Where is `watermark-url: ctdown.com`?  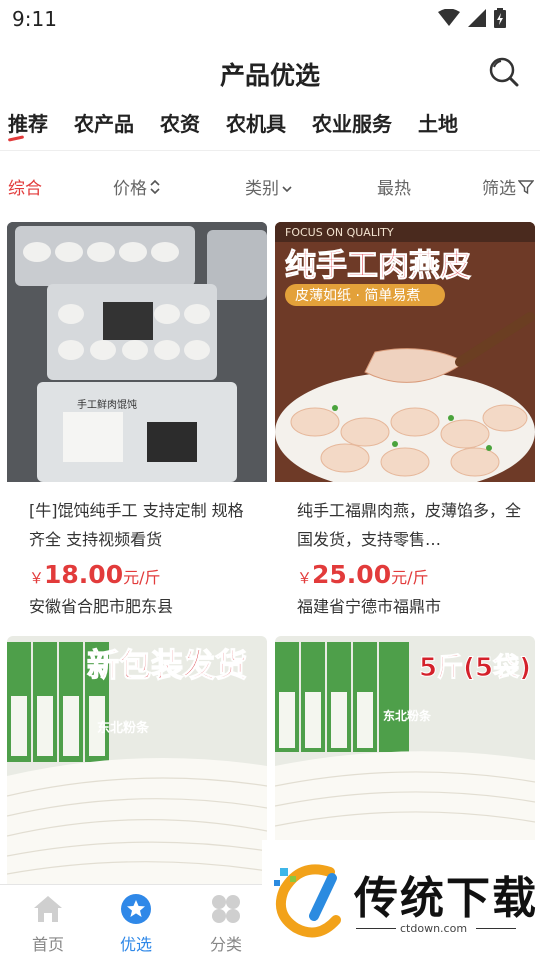 watermark-url: ctdown.com is located at coordinates (434, 928).